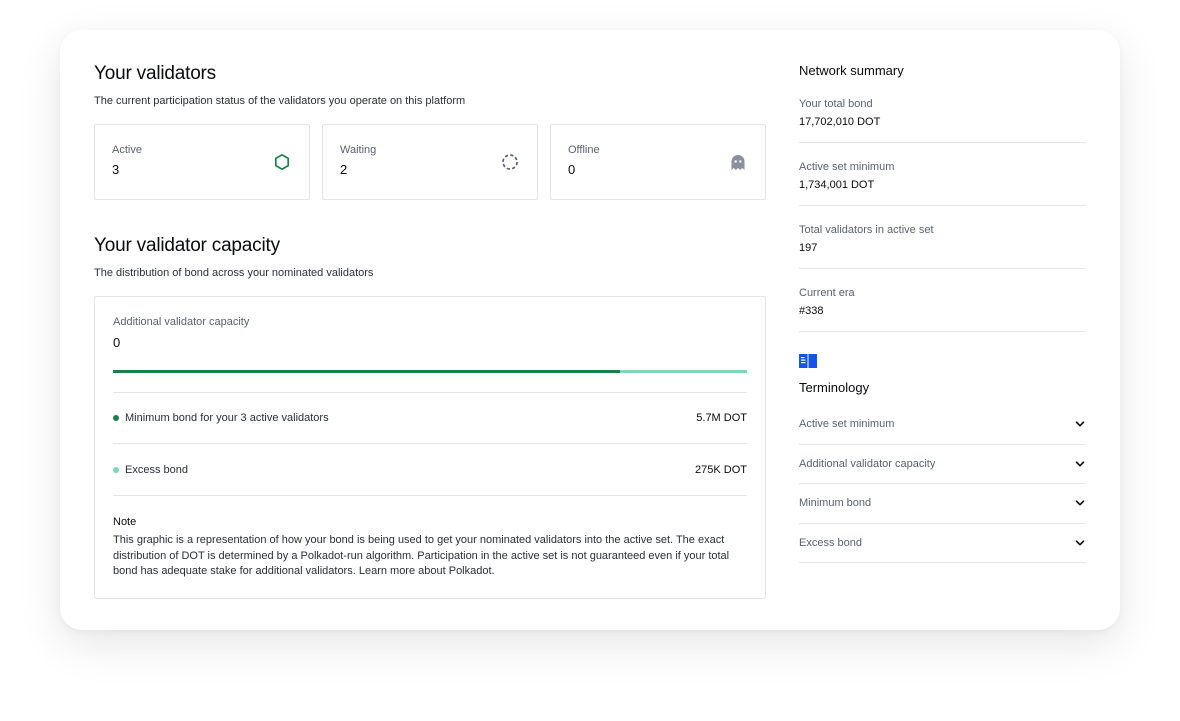 The height and width of the screenshot is (721, 1180). What do you see at coordinates (658, 162) in the screenshot?
I see `status-card-offline: Offline 0` at bounding box center [658, 162].